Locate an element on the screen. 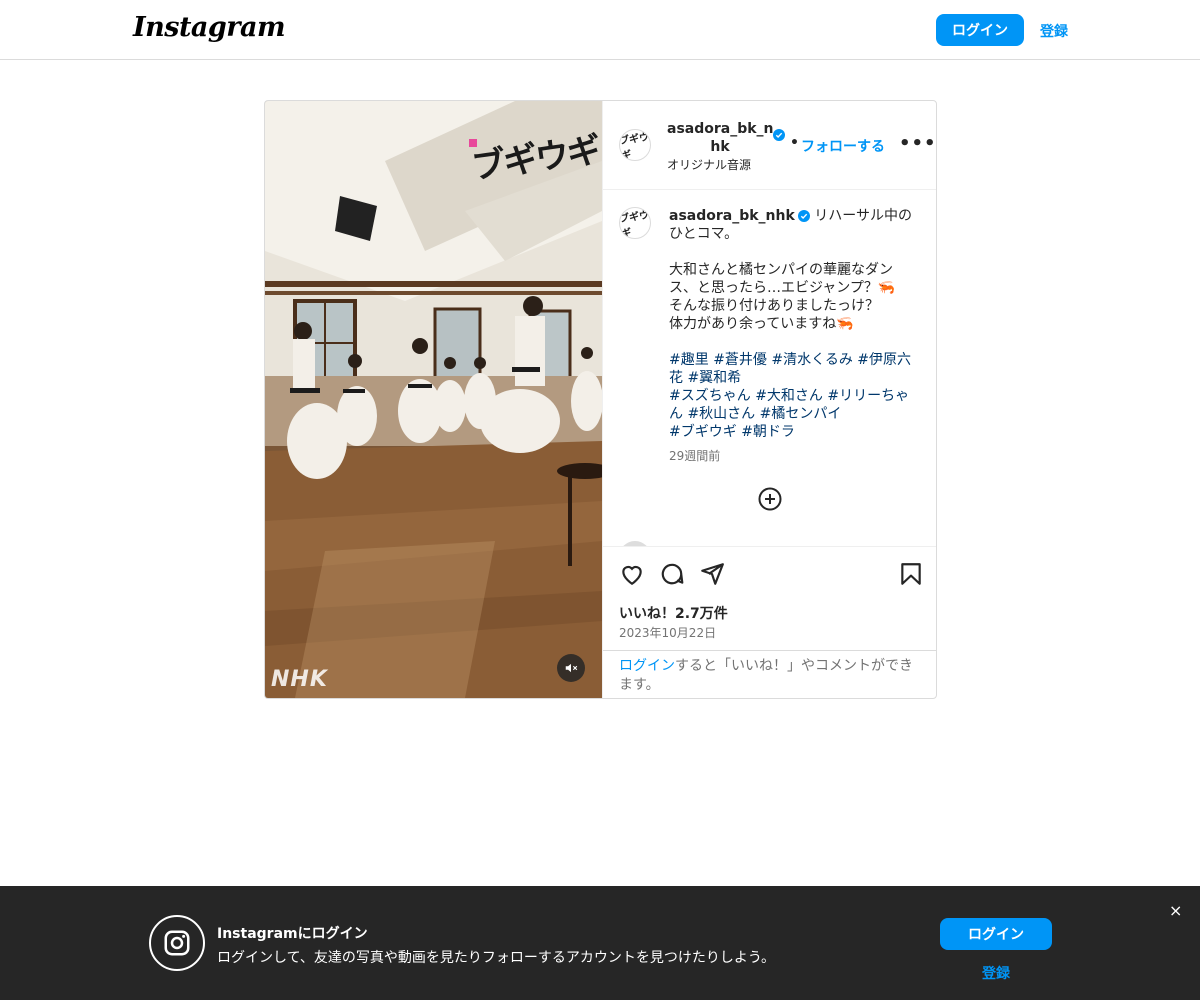 This screenshot has height=1000, width=1200. hashtag-link: #大和さん is located at coordinates (789, 396).